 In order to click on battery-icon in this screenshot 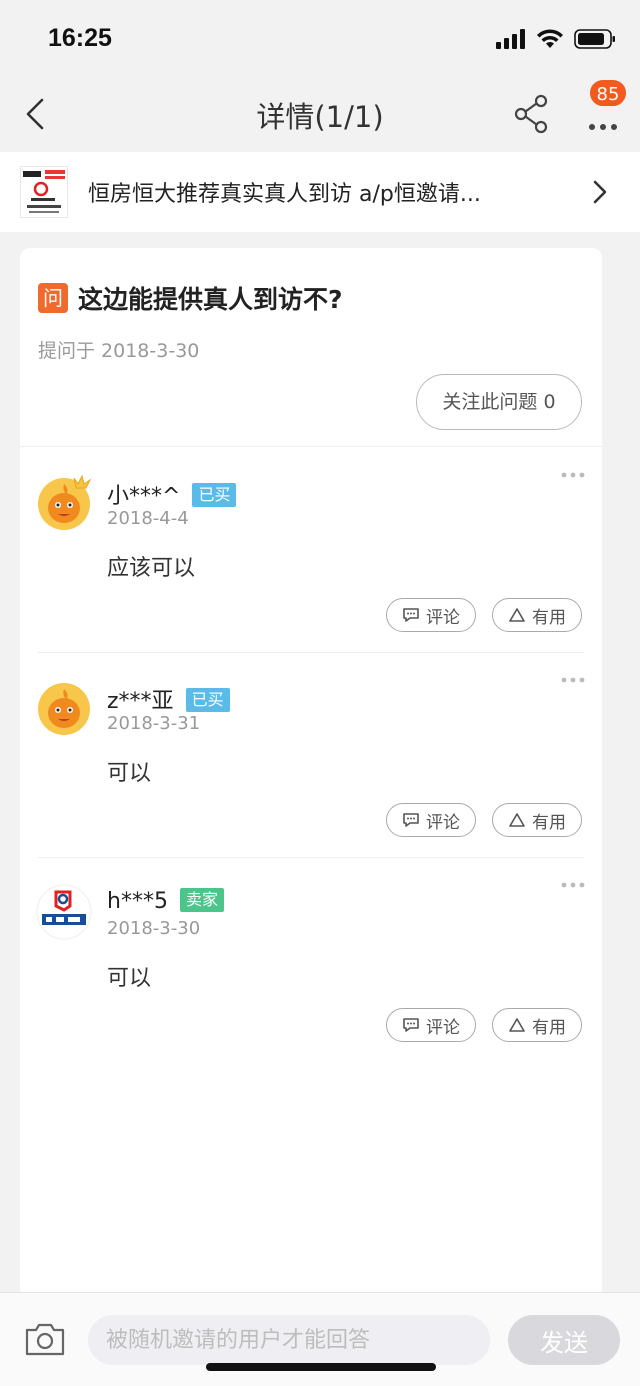, I will do `click(594, 39)`.